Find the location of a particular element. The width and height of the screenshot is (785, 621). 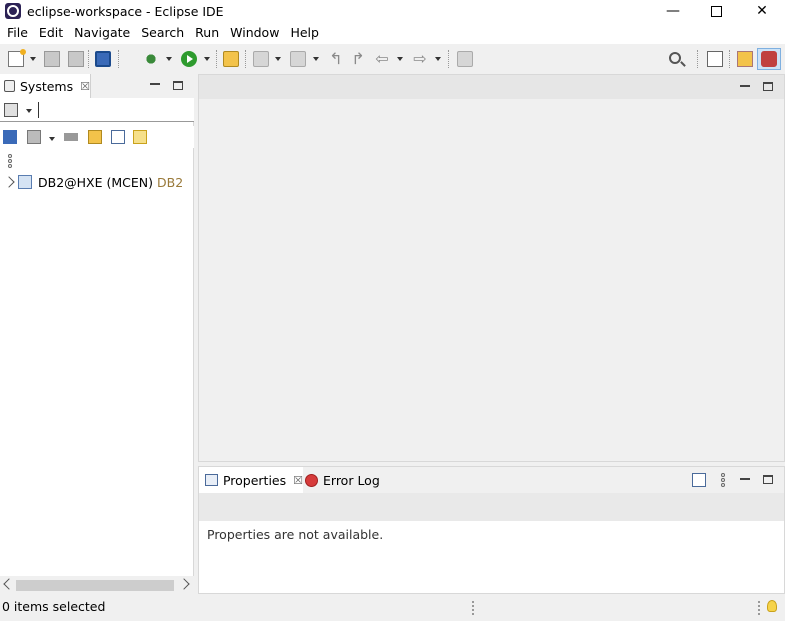

link-icon is located at coordinates (140, 137).